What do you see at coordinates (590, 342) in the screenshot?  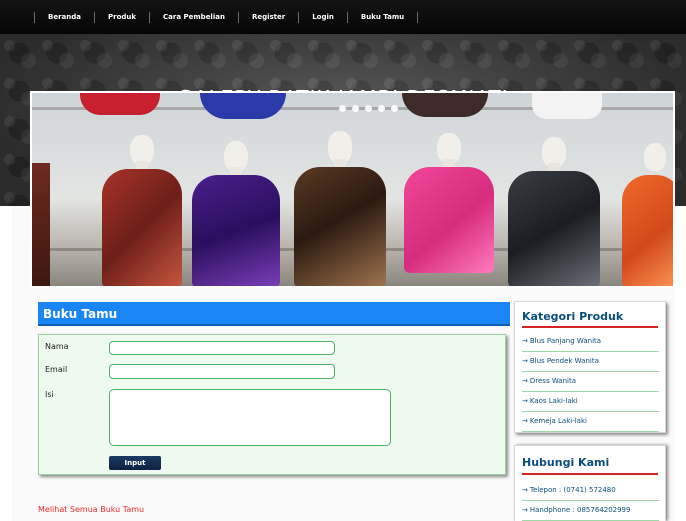 I see `category-item: → Blus Panjang Wanita` at bounding box center [590, 342].